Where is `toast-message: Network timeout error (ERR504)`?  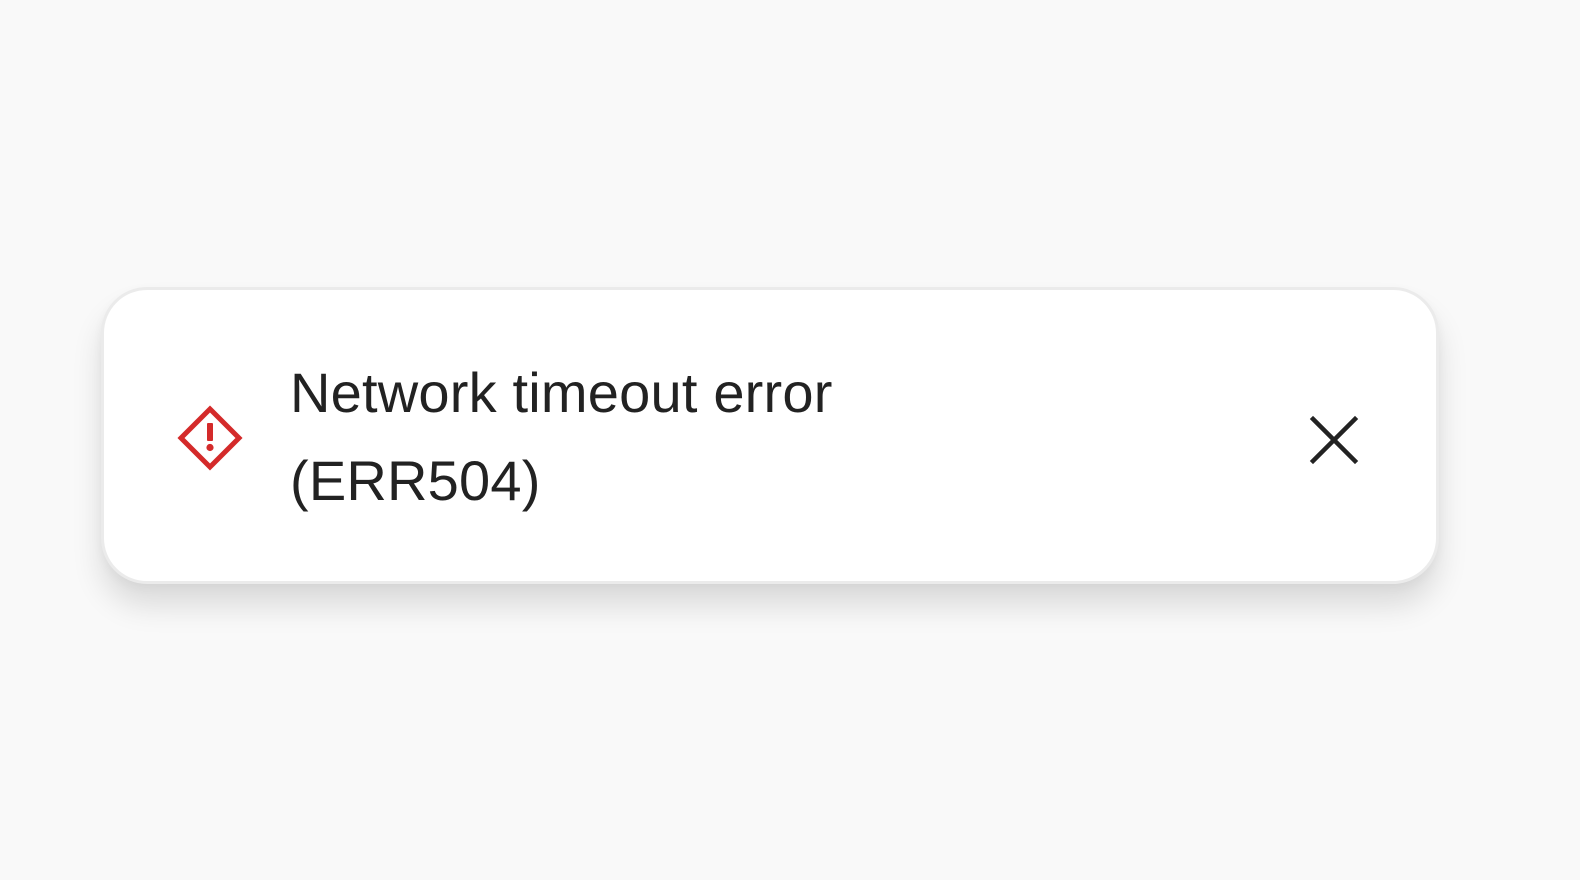
toast-message: Network timeout error (ERR504) is located at coordinates (561, 436).